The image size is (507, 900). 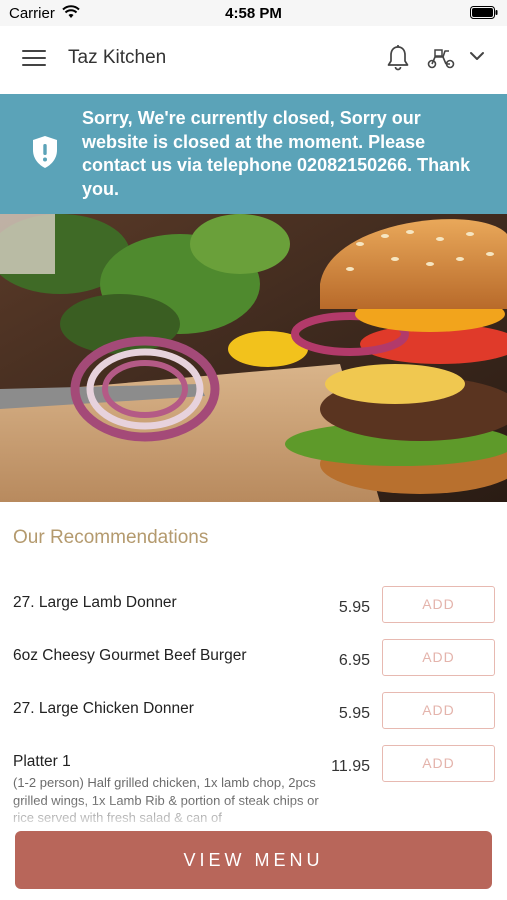 I want to click on item-price: 11.95, so click(x=350, y=766).